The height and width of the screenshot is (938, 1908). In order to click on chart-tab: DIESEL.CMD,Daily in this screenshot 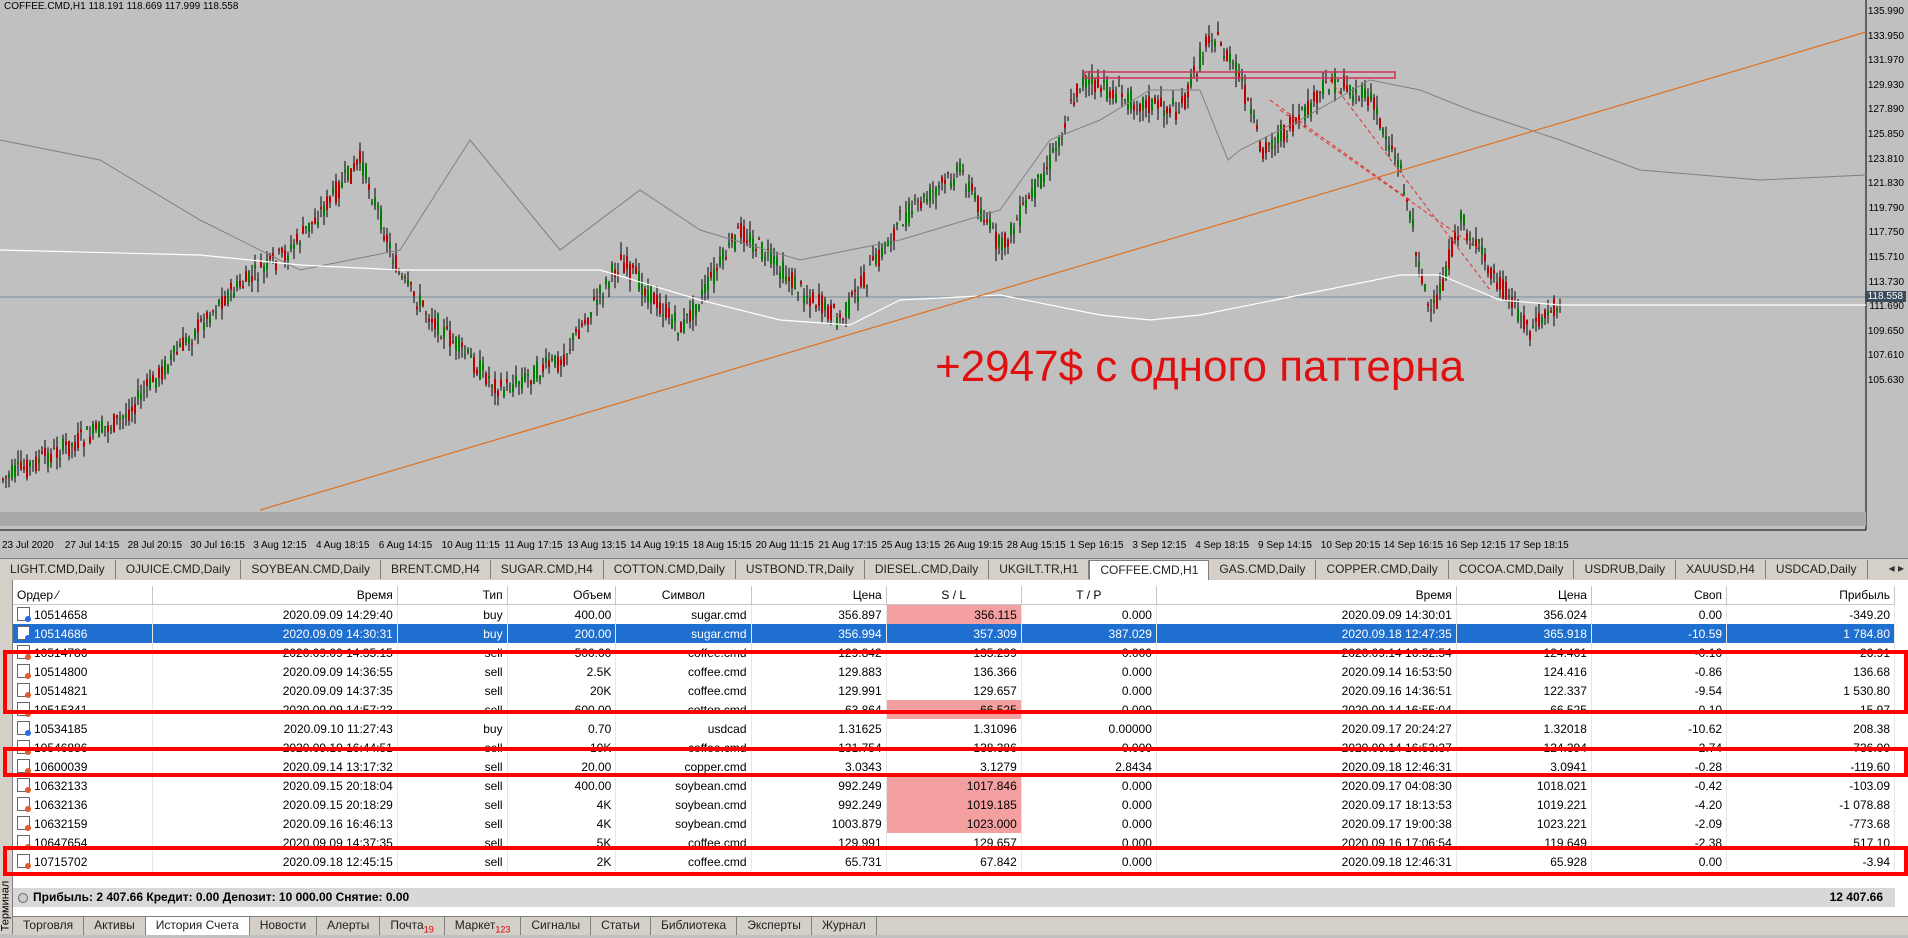, I will do `click(927, 569)`.